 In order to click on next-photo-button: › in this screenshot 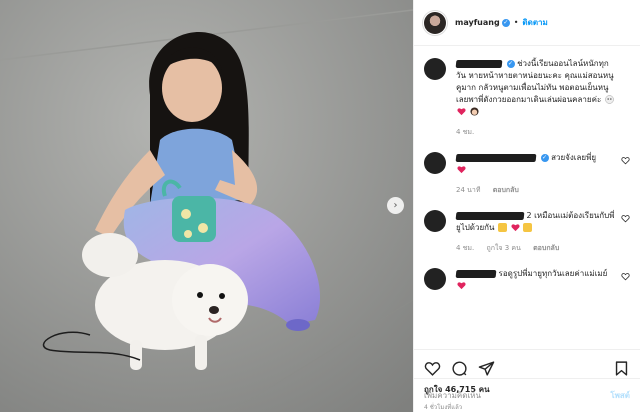, I will do `click(395, 205)`.